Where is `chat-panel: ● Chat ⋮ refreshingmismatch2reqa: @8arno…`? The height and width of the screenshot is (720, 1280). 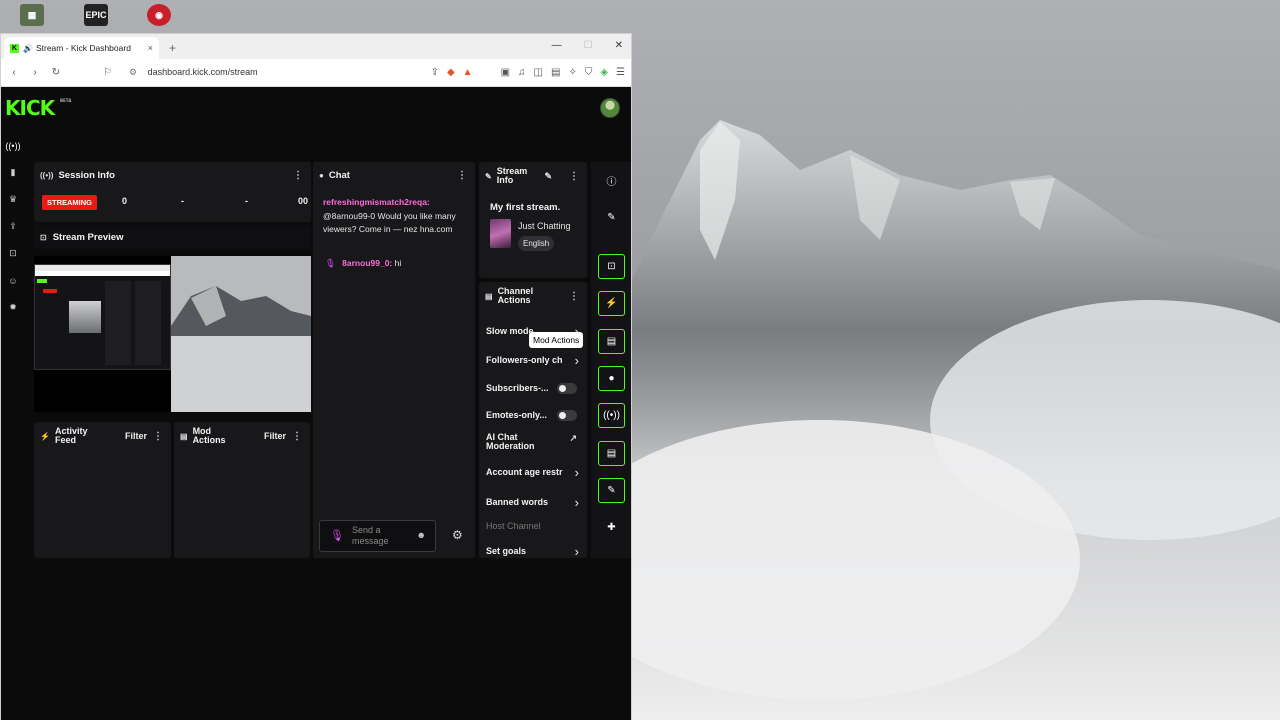
chat-panel: ● Chat ⋮ refreshingmismatch2reqa: @8arno… is located at coordinates (394, 360).